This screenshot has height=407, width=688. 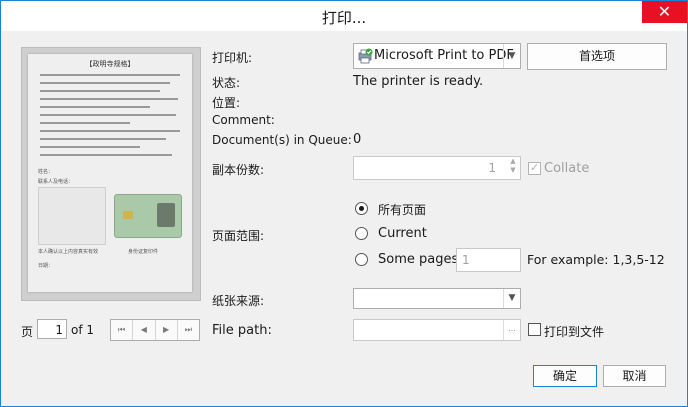 I want to click on some-pages-input: 1, so click(x=488, y=260).